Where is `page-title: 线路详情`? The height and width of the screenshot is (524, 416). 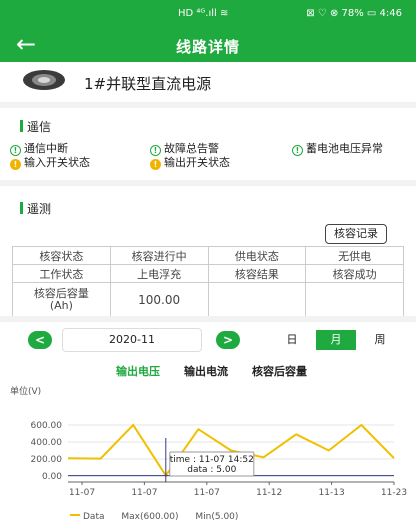
page-title: 线路详情 is located at coordinates (207, 47).